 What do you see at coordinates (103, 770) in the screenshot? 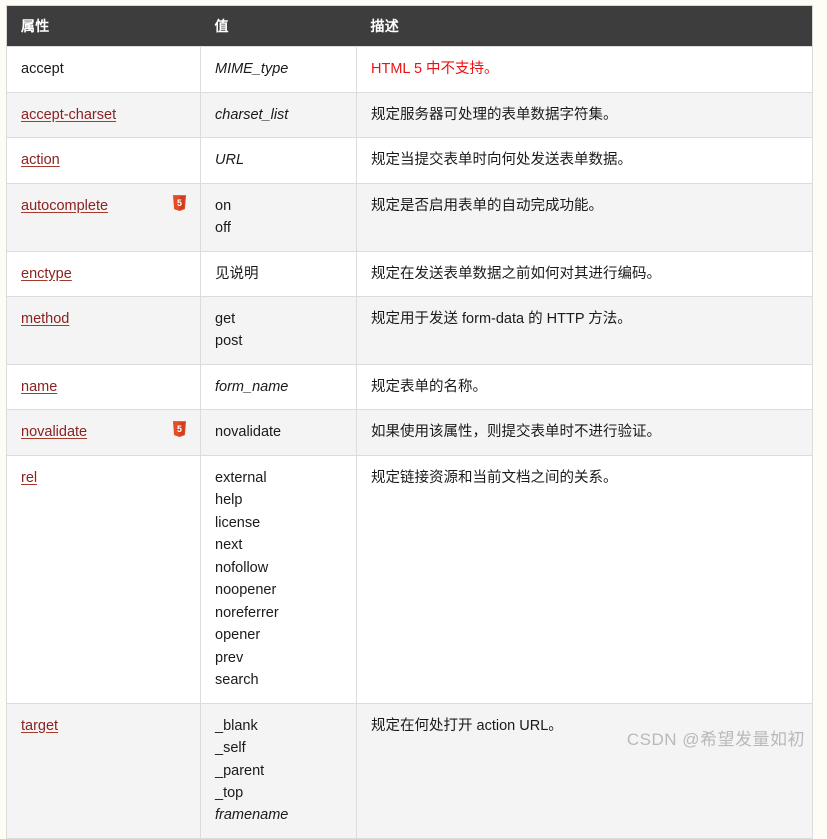
I see `attribute-cell: target` at bounding box center [103, 770].